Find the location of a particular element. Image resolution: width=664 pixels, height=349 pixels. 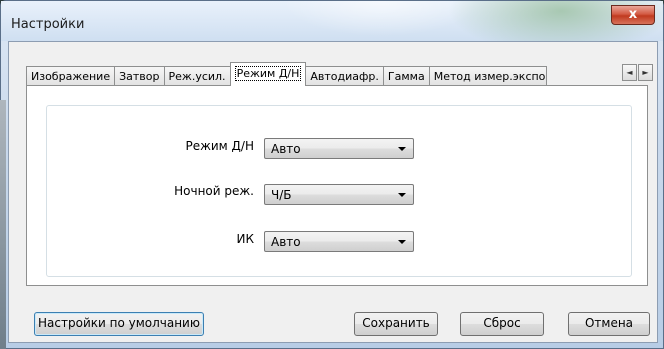

save-button: Сохранить is located at coordinates (396, 324).